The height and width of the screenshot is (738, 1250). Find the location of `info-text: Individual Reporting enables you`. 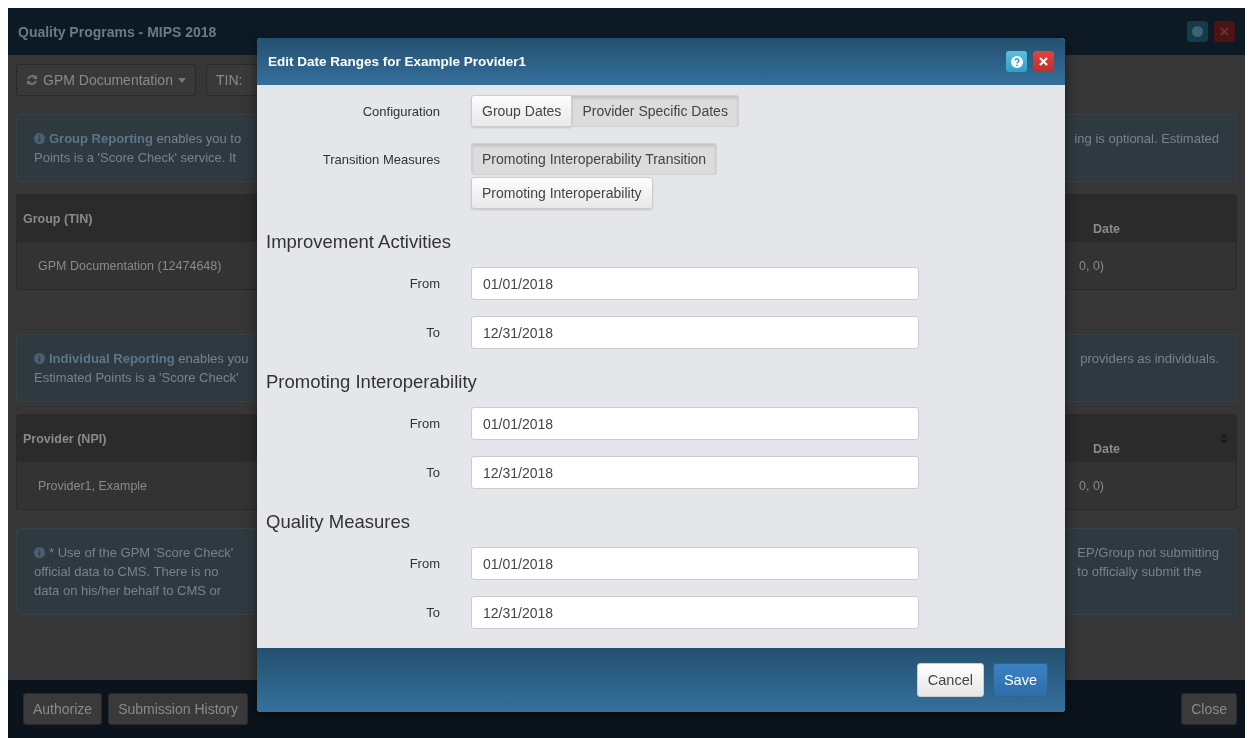

info-text: Individual Reporting enables you is located at coordinates (141, 358).